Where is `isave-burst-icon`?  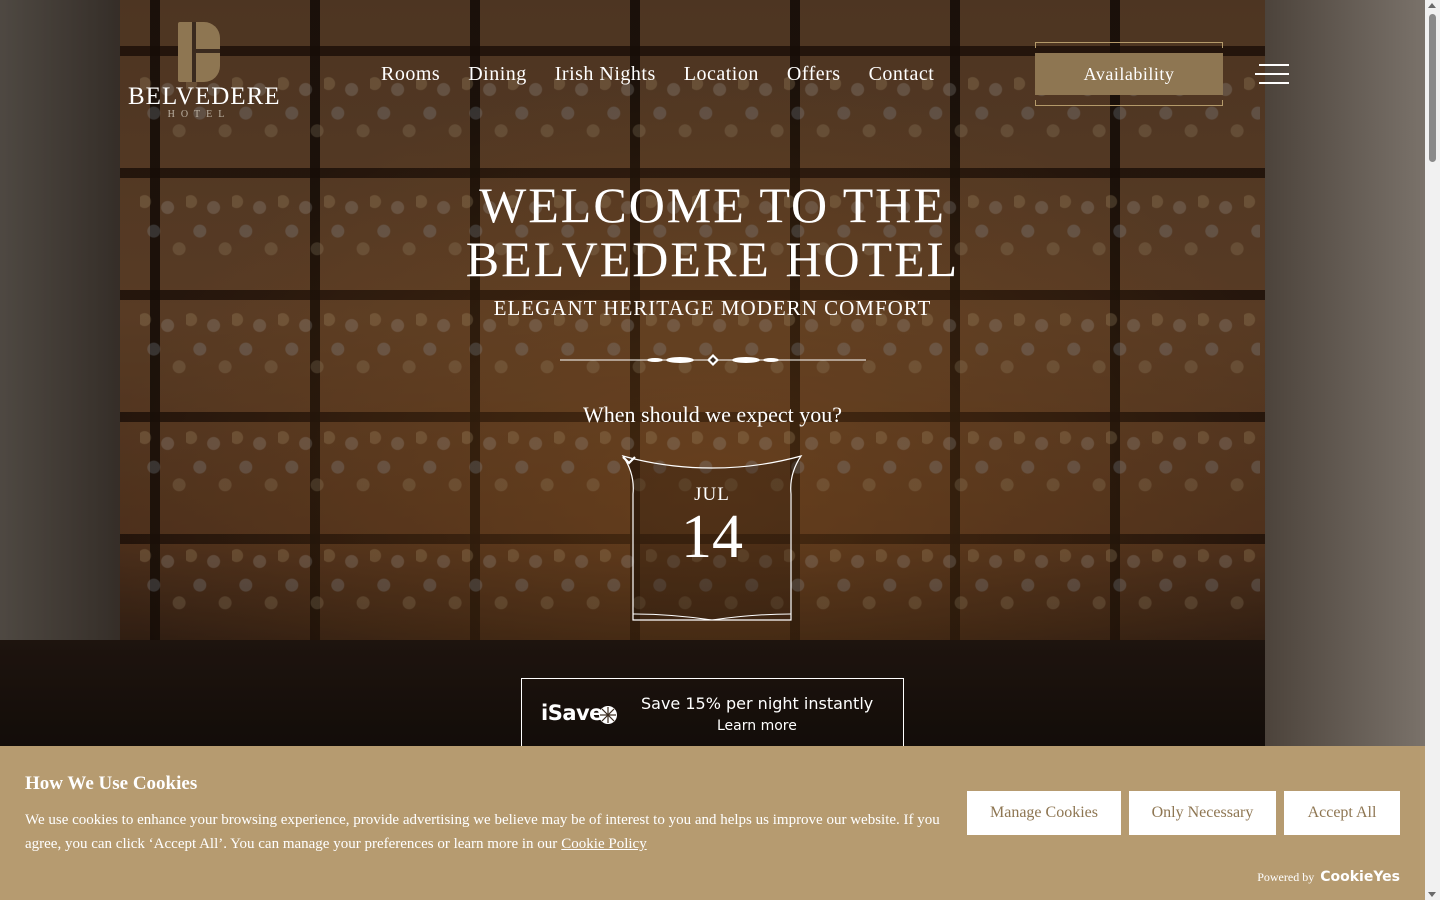
isave-burst-icon is located at coordinates (608, 715).